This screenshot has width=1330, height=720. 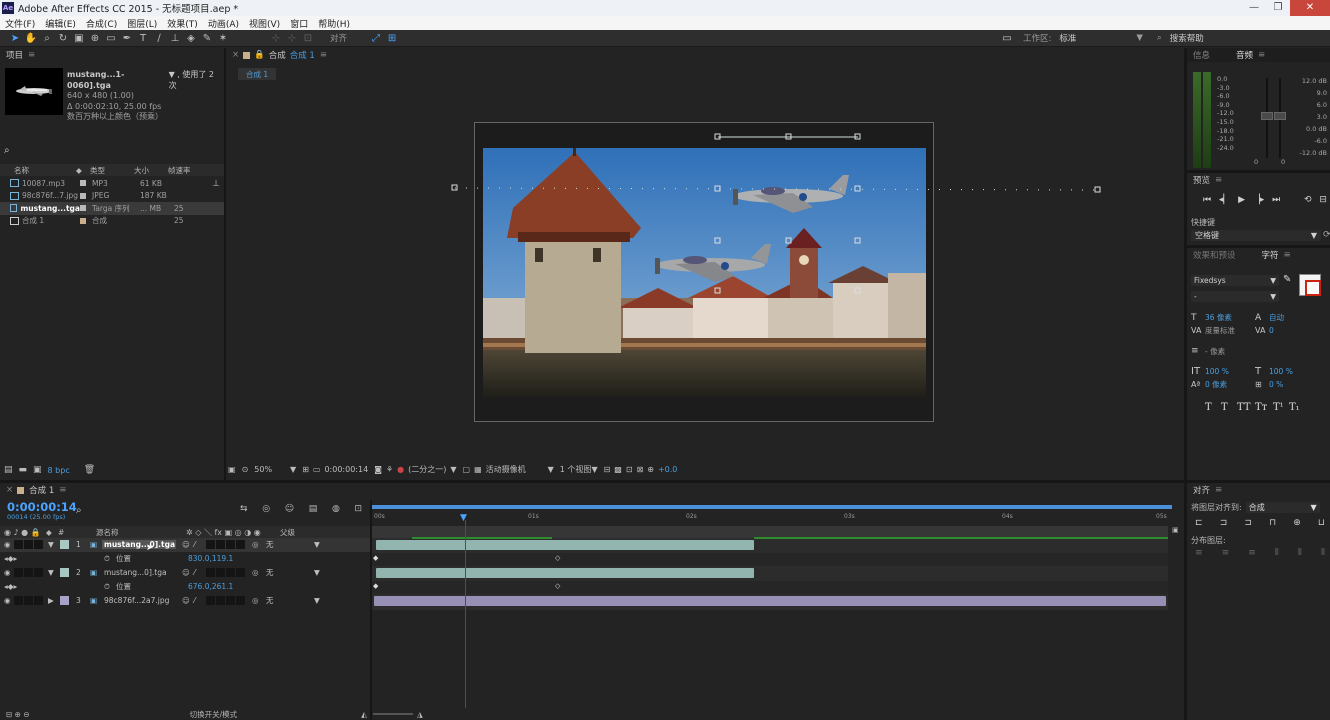 What do you see at coordinates (7, 150) in the screenshot?
I see `project-search-icon: ⌕` at bounding box center [7, 150].